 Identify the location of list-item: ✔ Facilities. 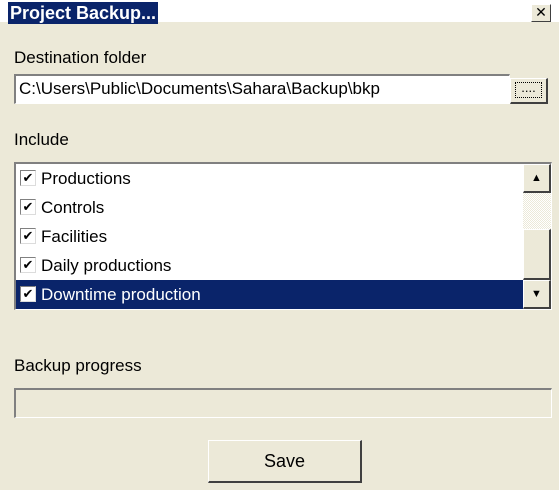
(269, 236).